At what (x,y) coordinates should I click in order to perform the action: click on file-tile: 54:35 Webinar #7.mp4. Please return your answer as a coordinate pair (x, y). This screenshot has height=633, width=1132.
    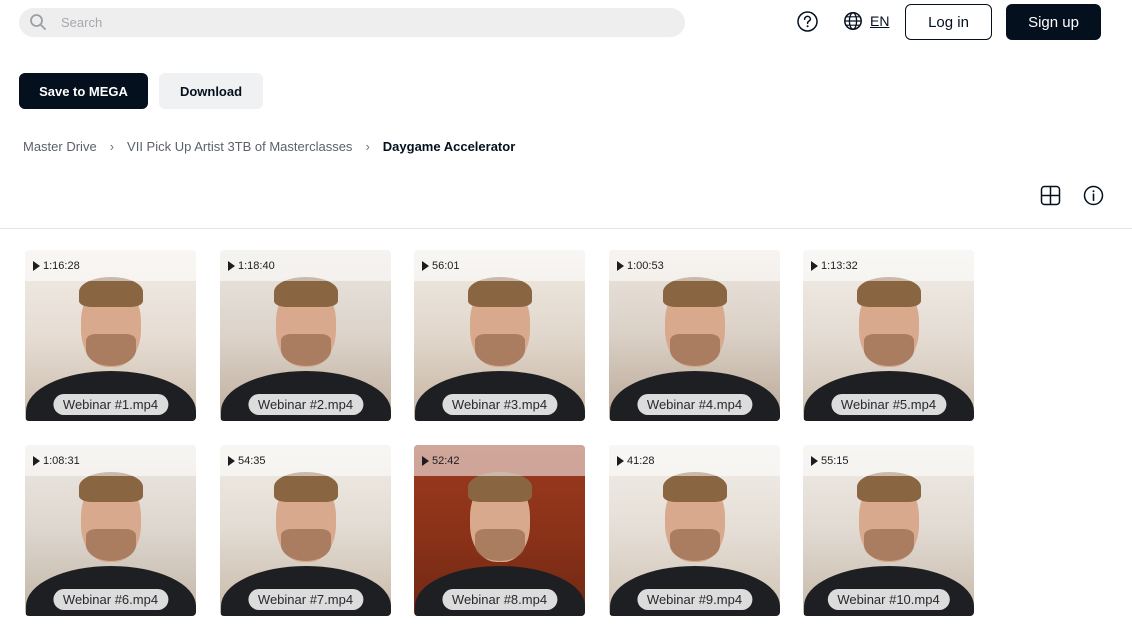
    Looking at the image, I should click on (305, 530).